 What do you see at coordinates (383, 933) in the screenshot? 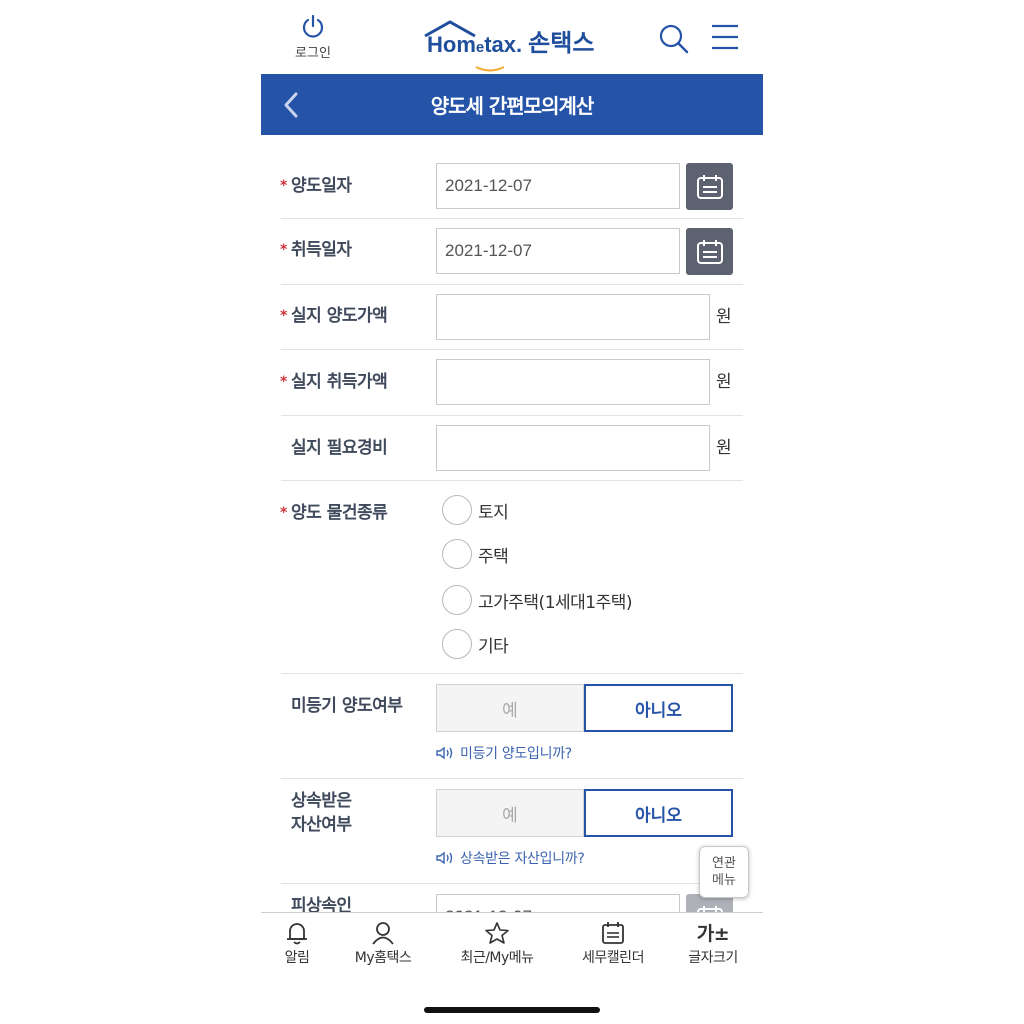
I see `user-icon` at bounding box center [383, 933].